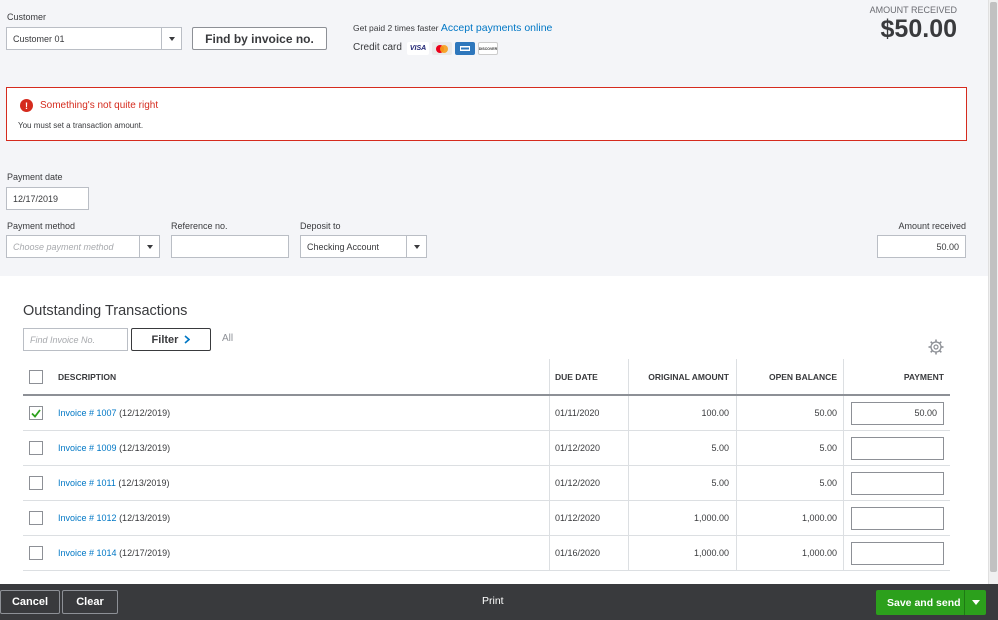 The height and width of the screenshot is (620, 998). I want to click on amex-icon, so click(465, 48).